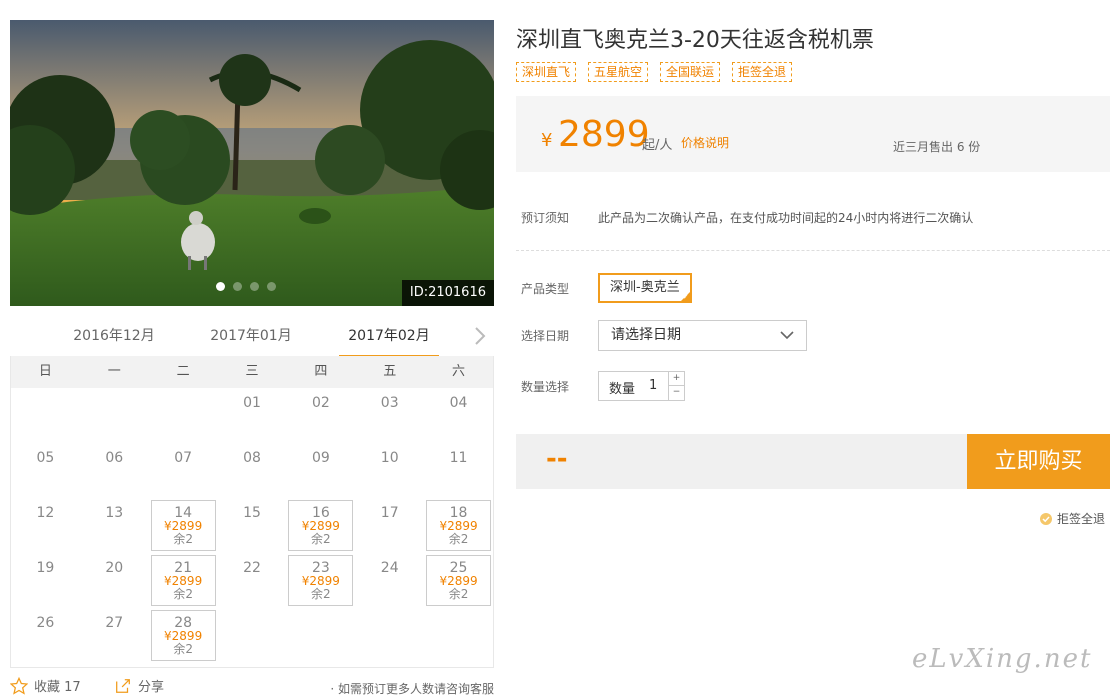 This screenshot has height=696, width=1115. What do you see at coordinates (183, 580) in the screenshot?
I see `calendar-day-available: 21 ¥2899 余2` at bounding box center [183, 580].